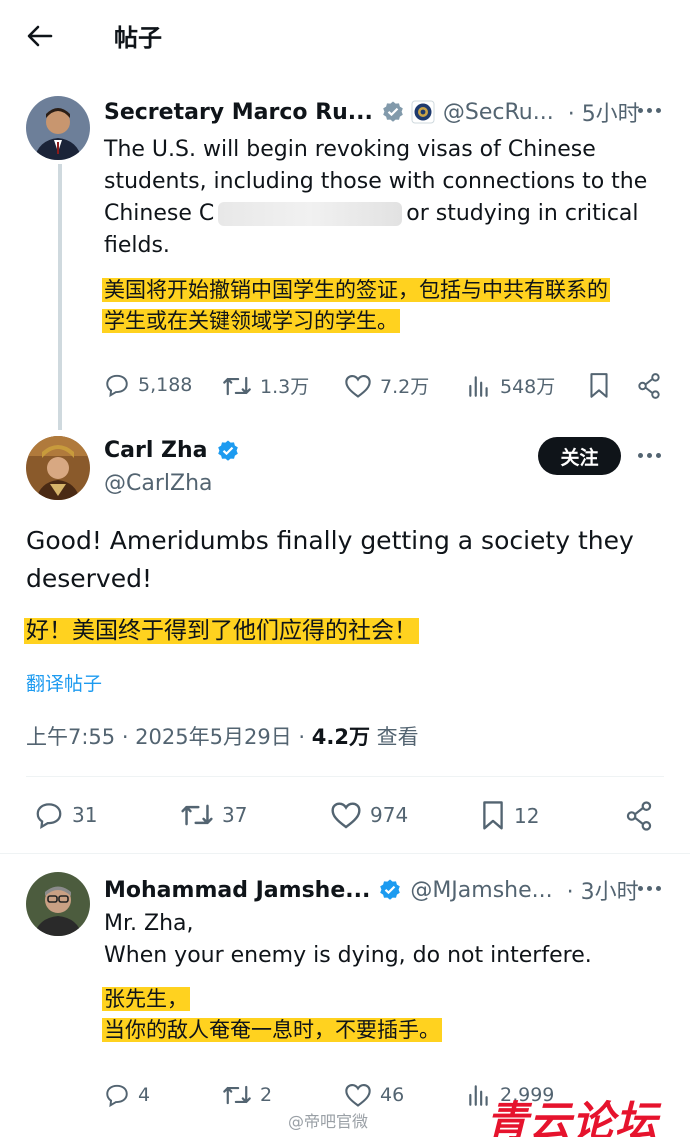  I want to click on post-time: · 3小时, so click(603, 890).